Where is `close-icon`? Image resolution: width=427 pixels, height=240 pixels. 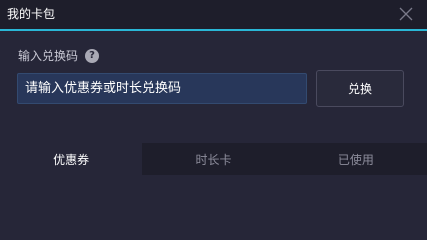
close-icon is located at coordinates (406, 13).